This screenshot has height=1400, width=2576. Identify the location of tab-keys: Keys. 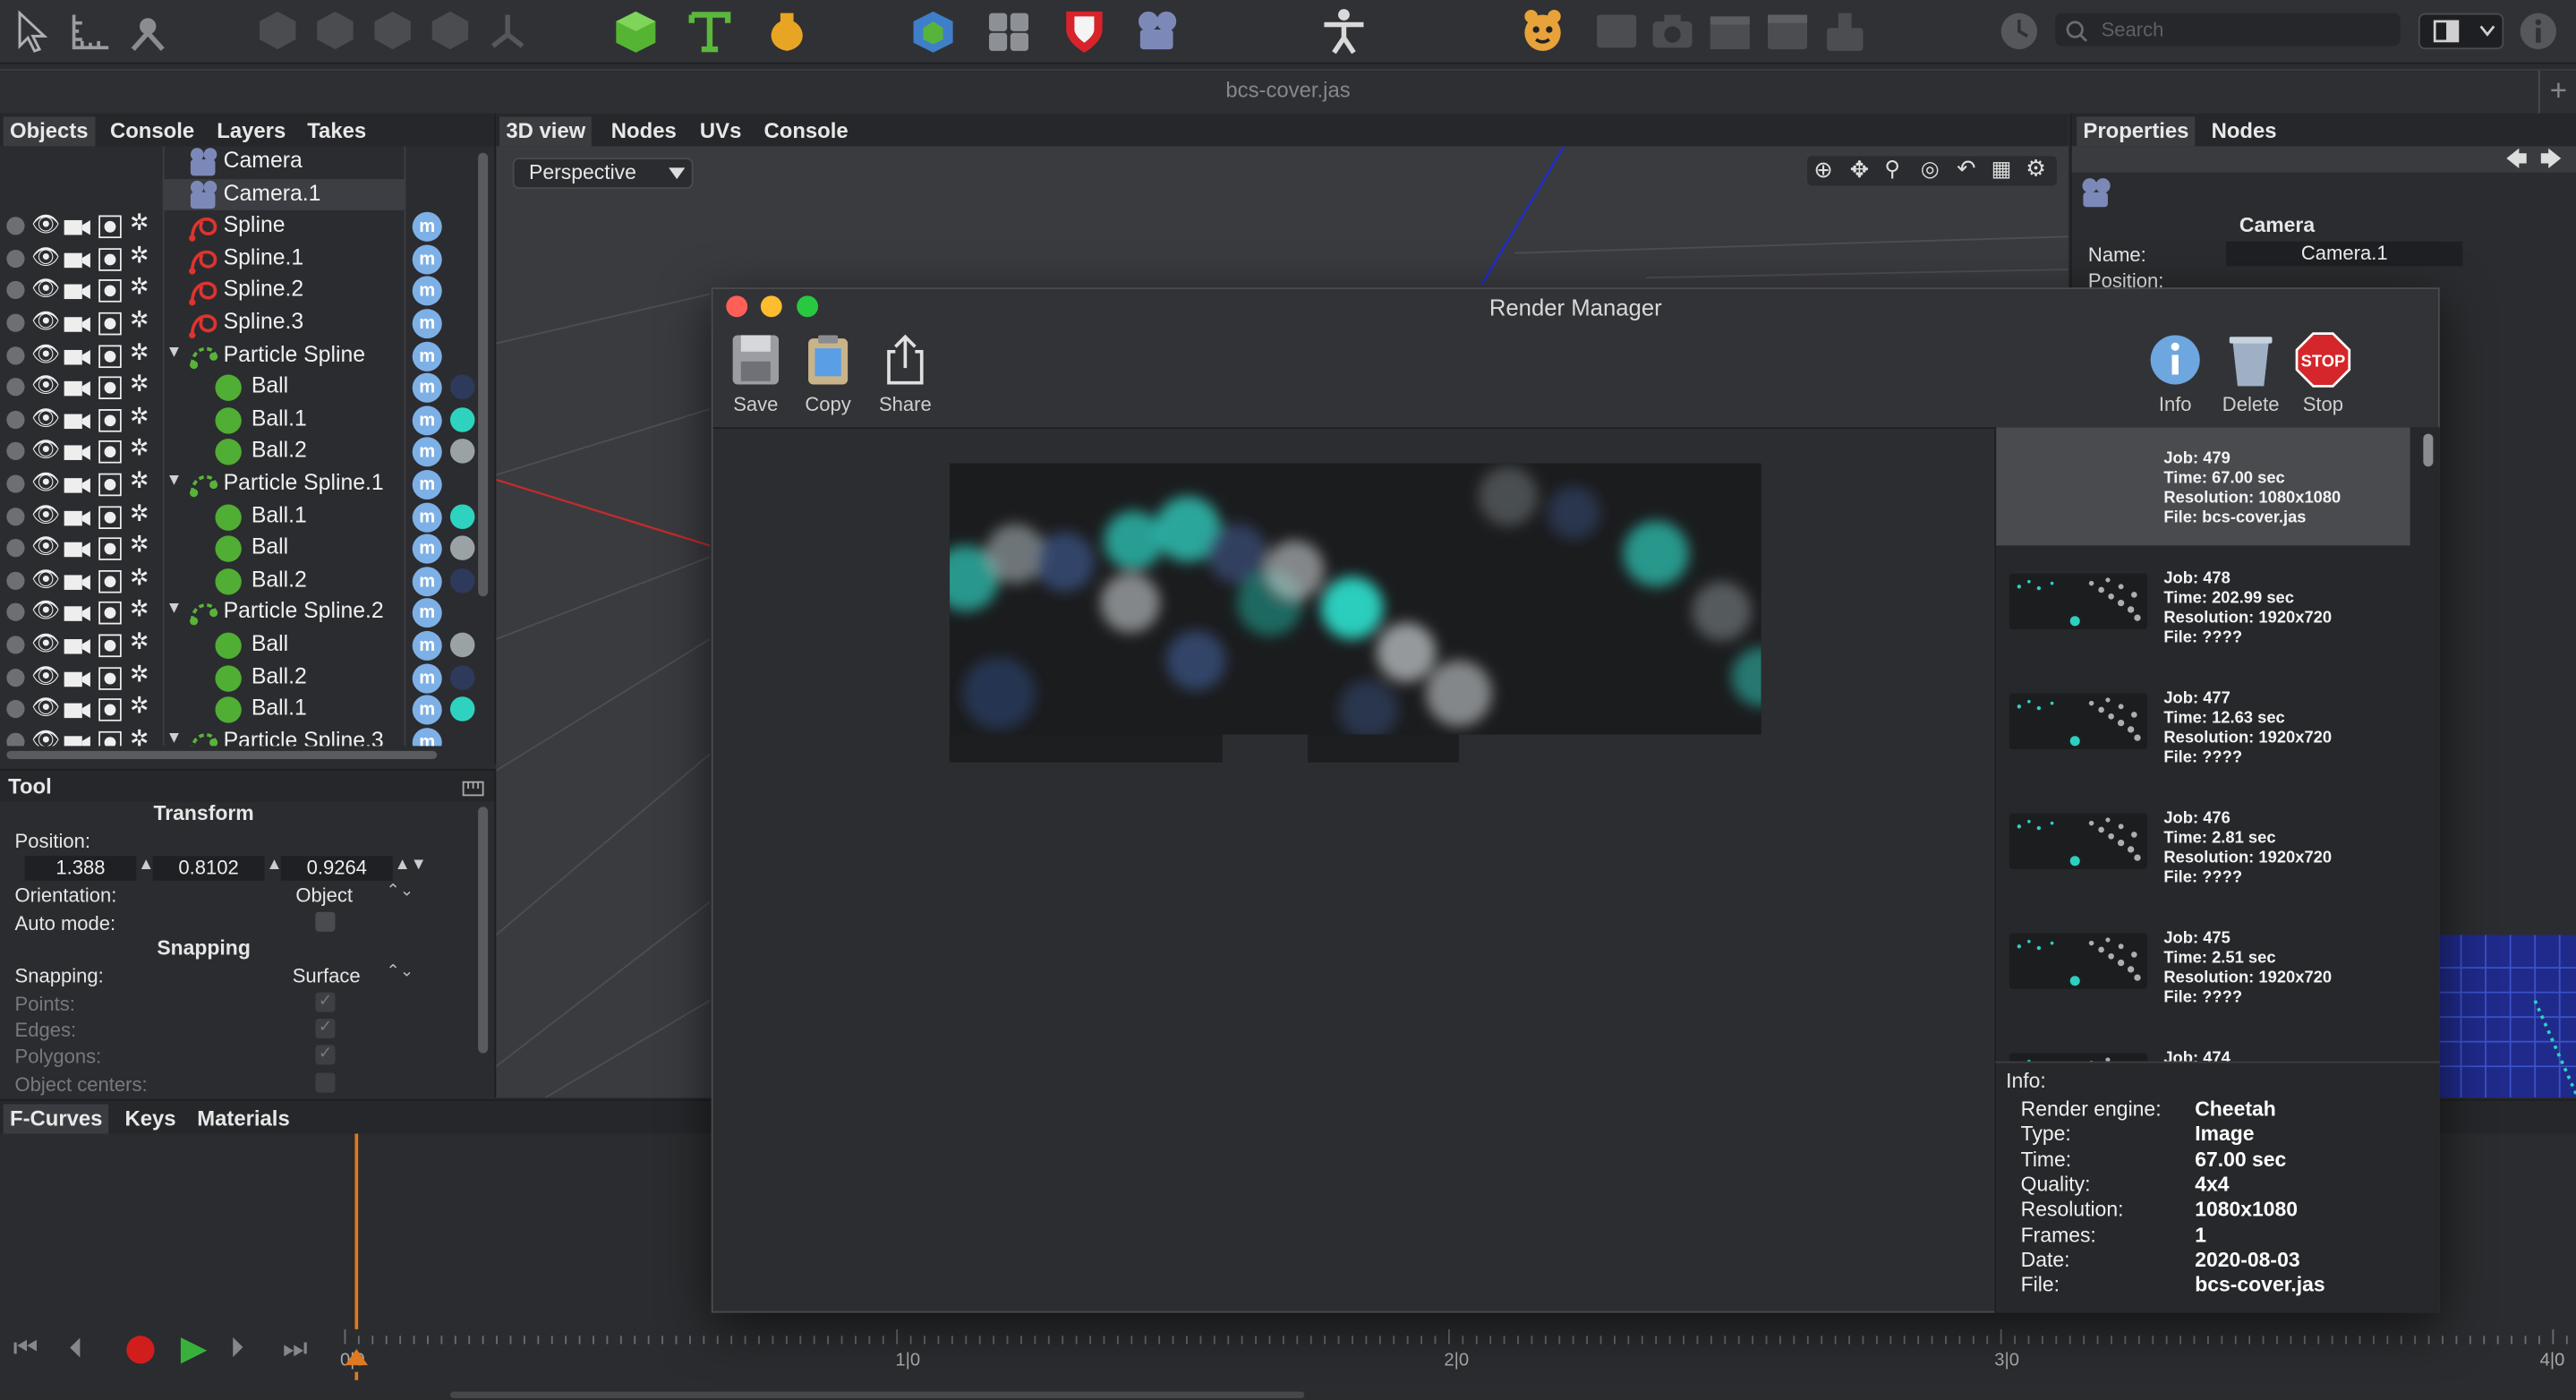
(150, 1118).